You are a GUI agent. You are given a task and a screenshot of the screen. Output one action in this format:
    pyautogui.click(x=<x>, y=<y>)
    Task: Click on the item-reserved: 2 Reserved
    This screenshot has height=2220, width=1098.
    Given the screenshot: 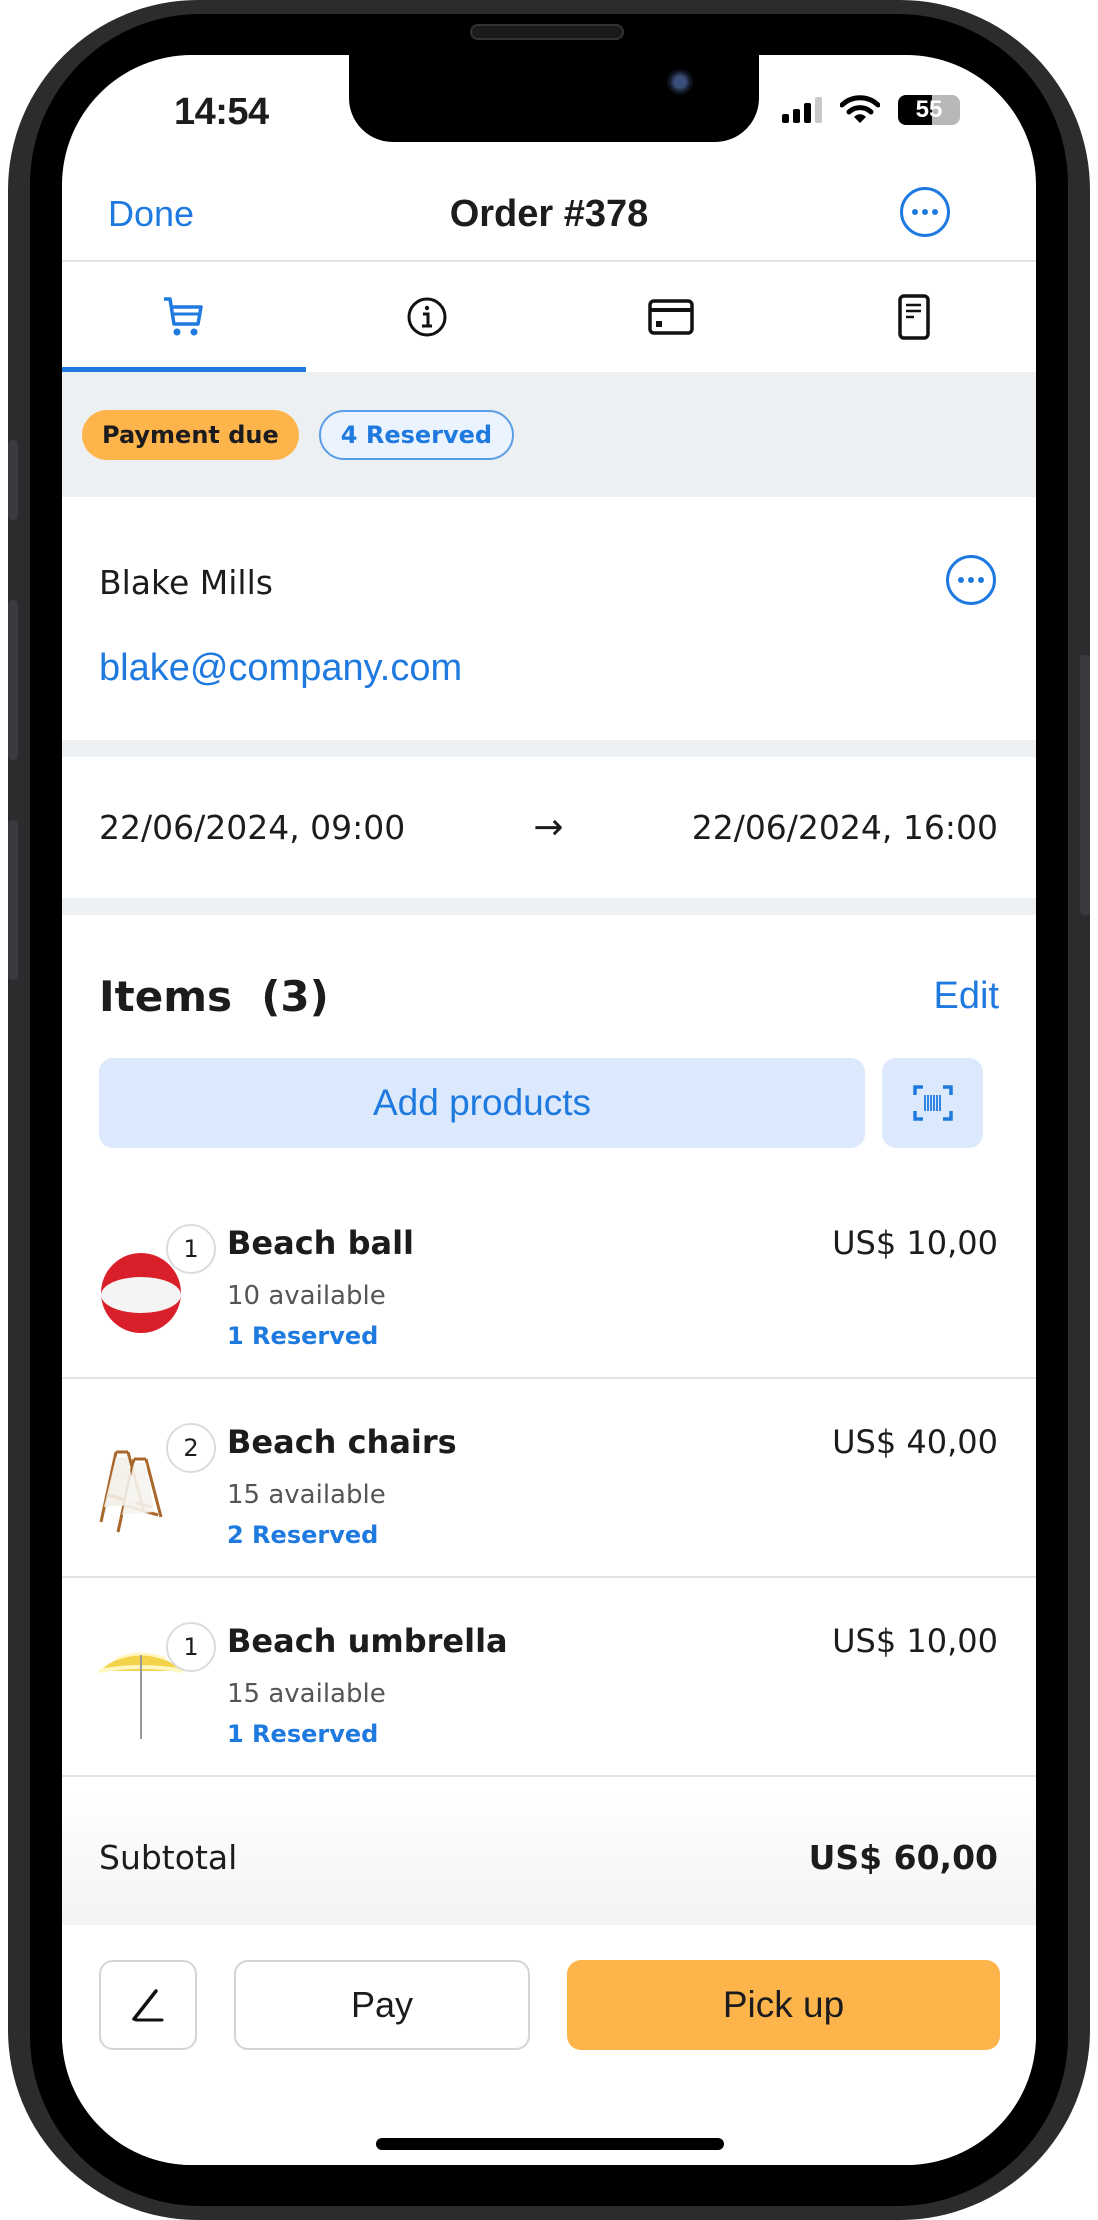 What is the action you would take?
    pyautogui.click(x=303, y=1535)
    